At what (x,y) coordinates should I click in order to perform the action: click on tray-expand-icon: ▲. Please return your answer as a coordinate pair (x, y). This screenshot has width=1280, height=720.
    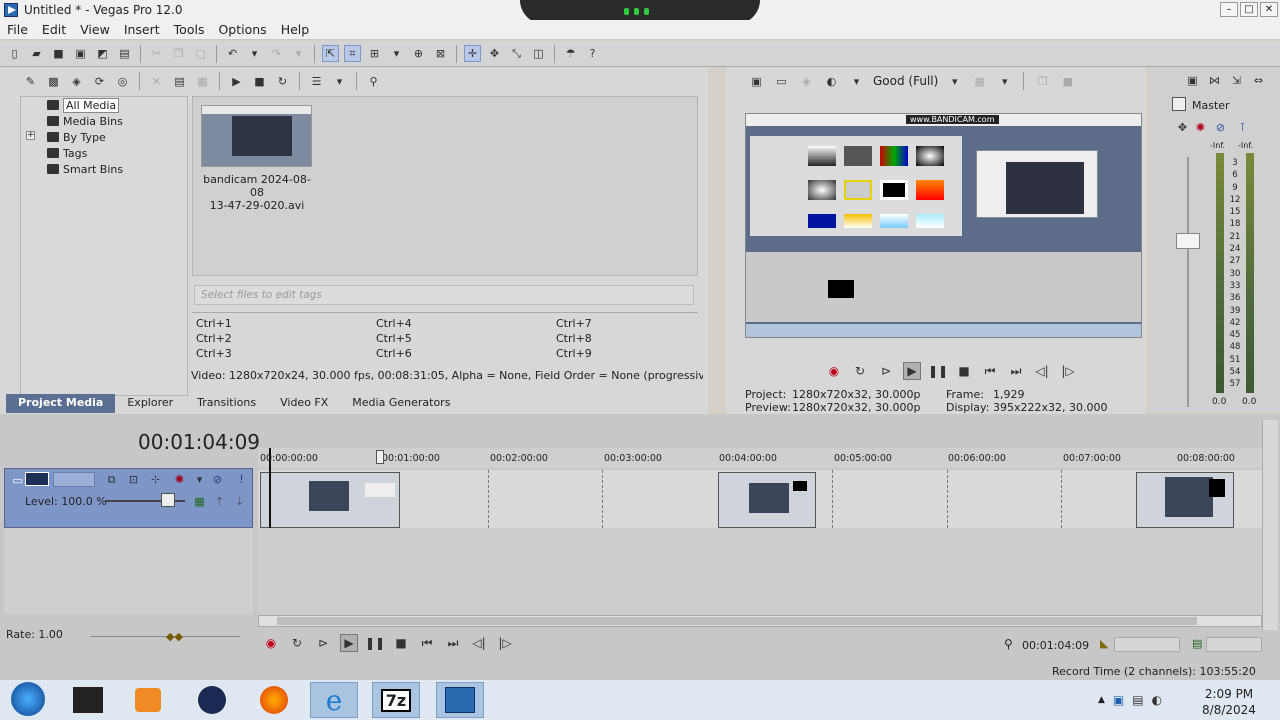
    Looking at the image, I should click on (1101, 700).